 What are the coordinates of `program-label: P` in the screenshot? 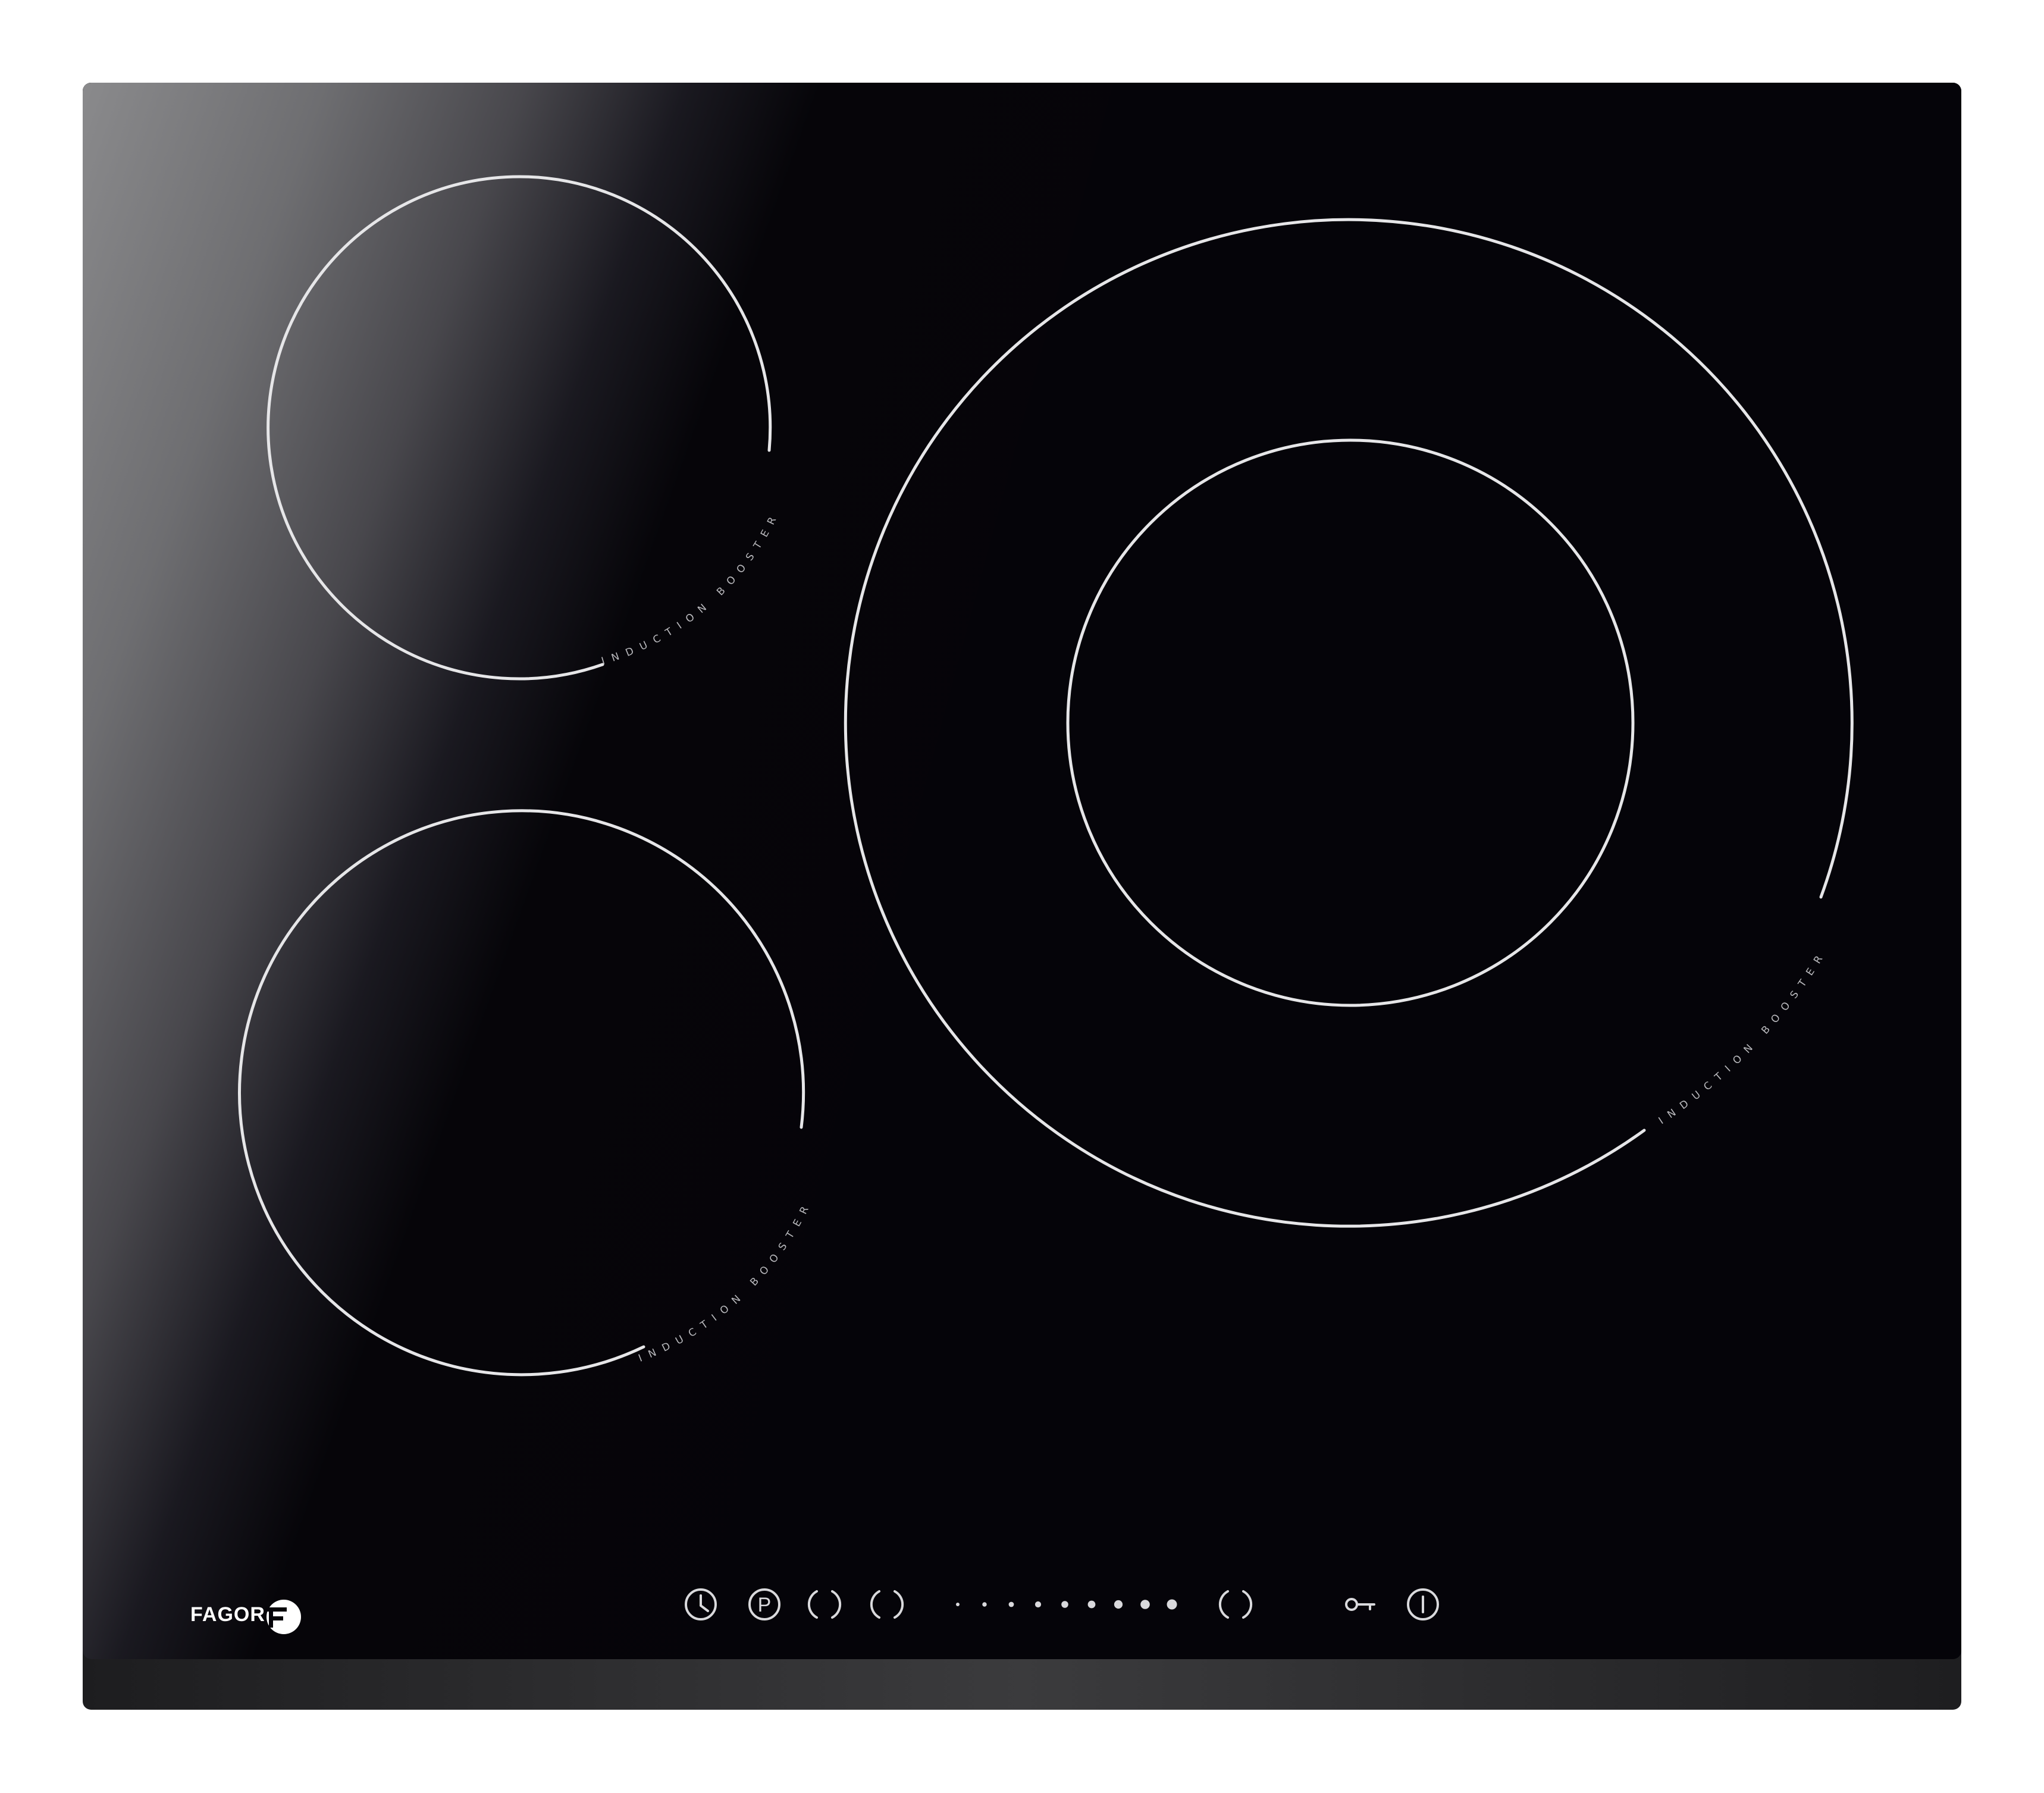 It's located at (765, 1605).